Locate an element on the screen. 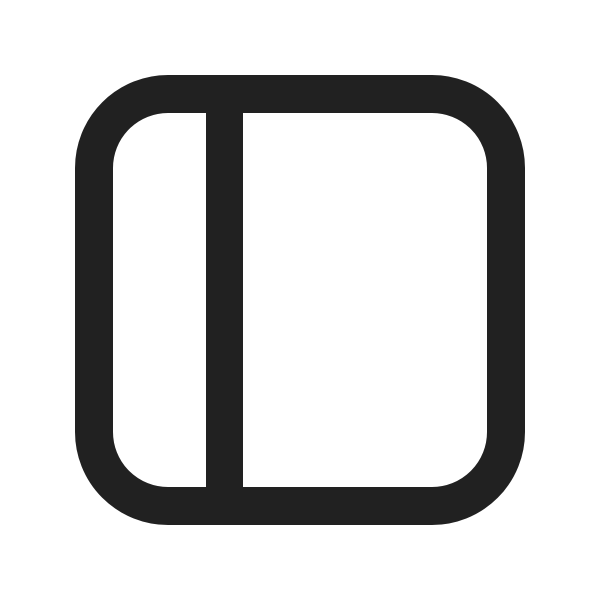 Image resolution: width=600 pixels, height=600 pixels. divider-line is located at coordinates (224, 300).